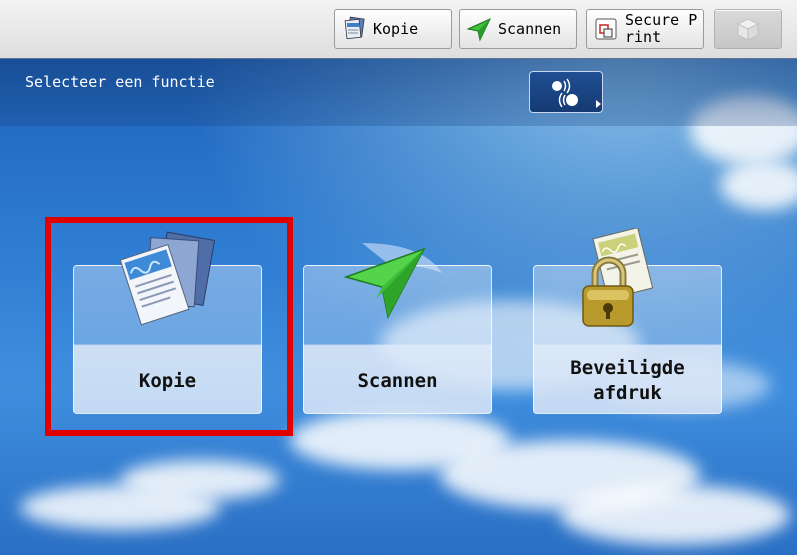 The height and width of the screenshot is (555, 797). Describe the element at coordinates (530, 29) in the screenshot. I see `scannen-shortcut-label: Scannen` at that location.